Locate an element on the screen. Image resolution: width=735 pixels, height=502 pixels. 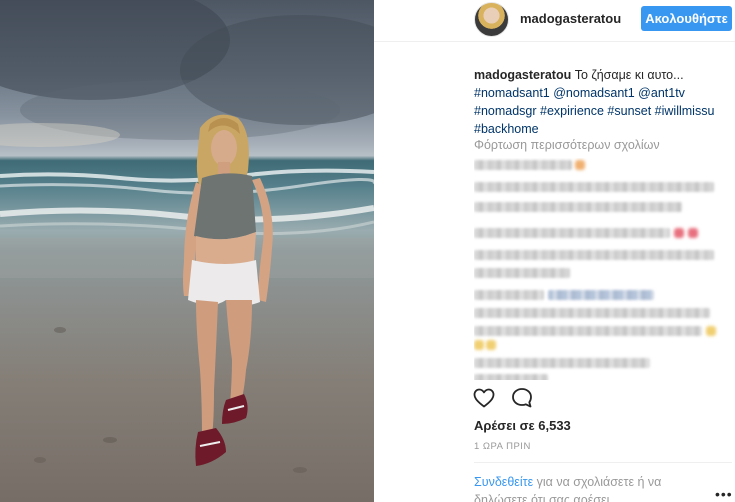
caption-author: madogasteratou is located at coordinates (522, 75).